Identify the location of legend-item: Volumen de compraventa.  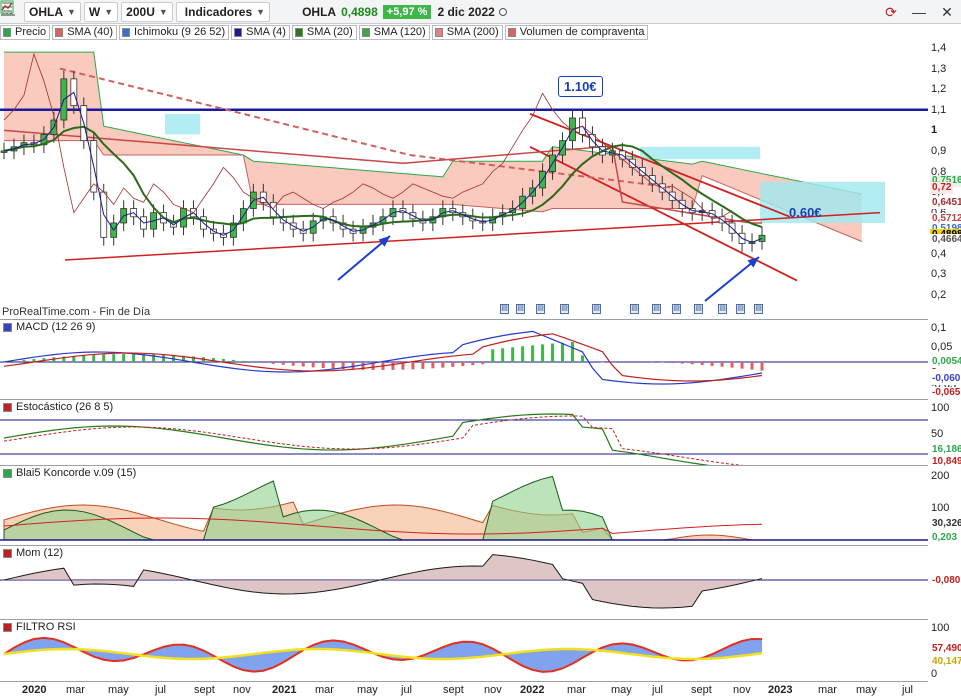
(576, 32).